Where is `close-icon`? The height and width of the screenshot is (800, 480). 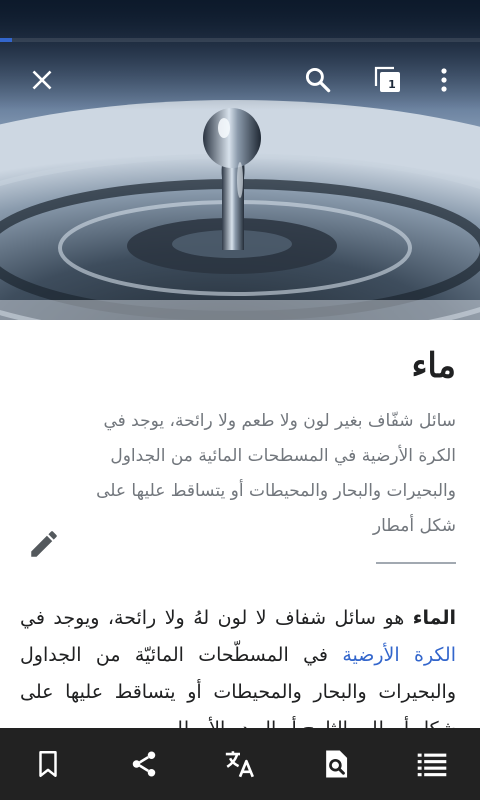
close-icon is located at coordinates (42, 80).